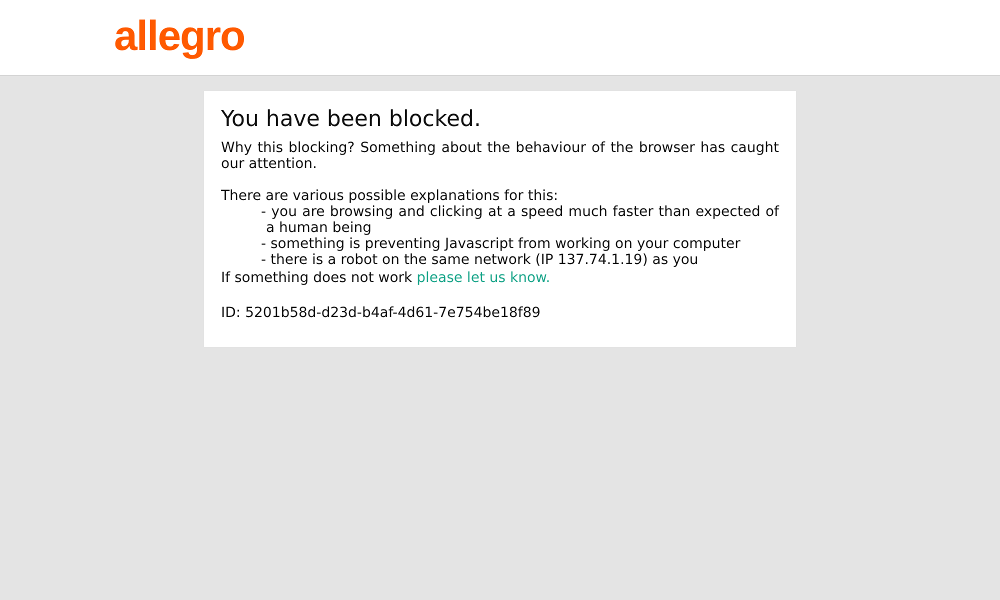  Describe the element at coordinates (483, 278) in the screenshot. I see `contact-link: please let us know.` at that location.